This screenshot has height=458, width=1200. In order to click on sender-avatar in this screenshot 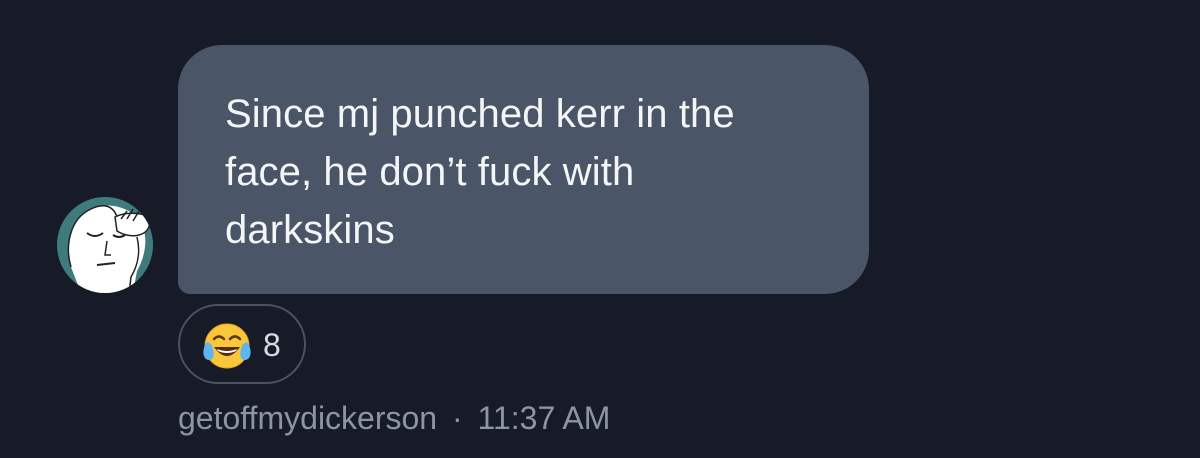, I will do `click(105, 245)`.